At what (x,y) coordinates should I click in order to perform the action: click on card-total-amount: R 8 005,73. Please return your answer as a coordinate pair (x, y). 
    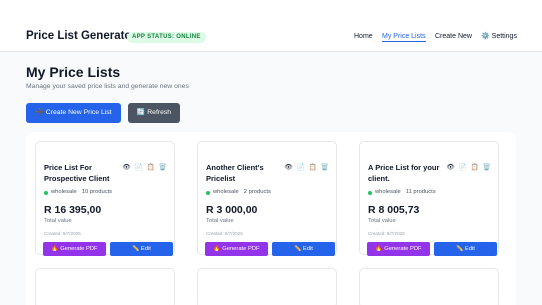
    Looking at the image, I should click on (394, 210).